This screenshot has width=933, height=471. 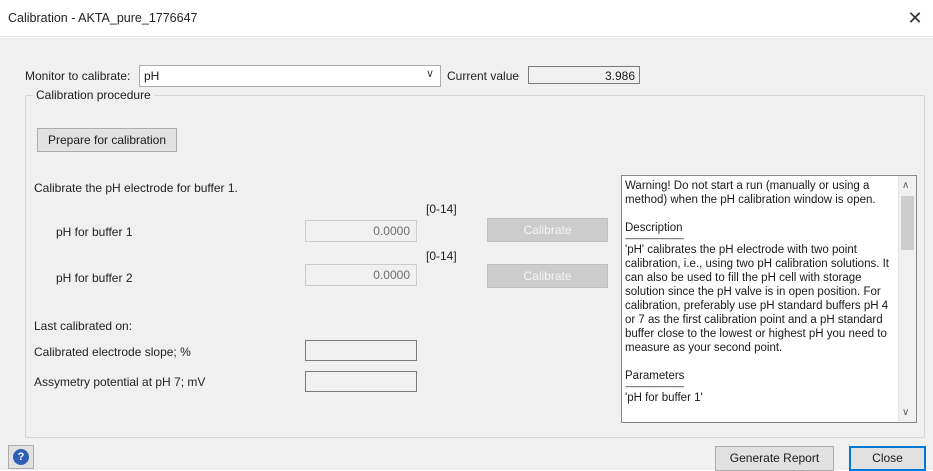 I want to click on buffer2-label: pH for buffer 2, so click(x=94, y=278).